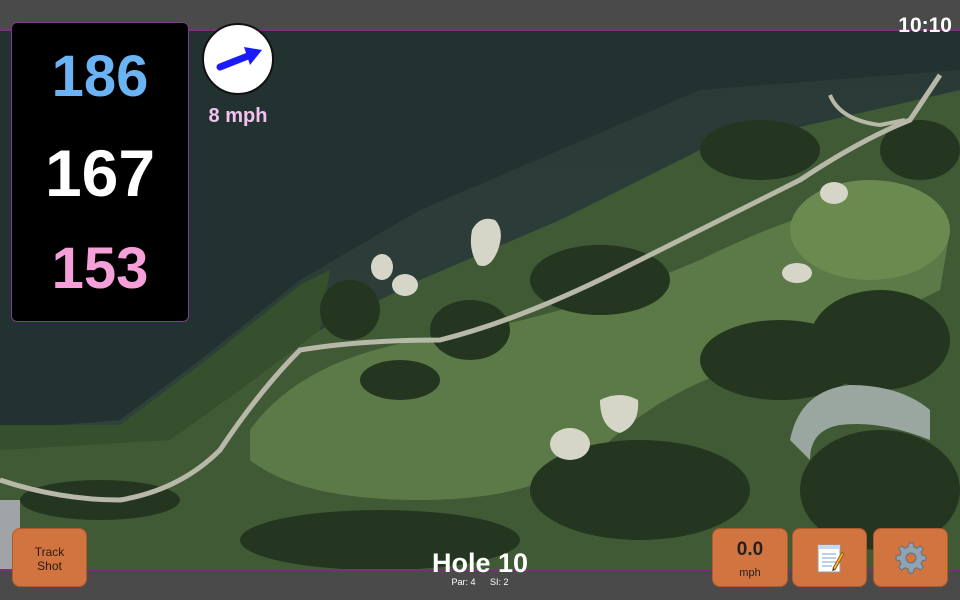 The width and height of the screenshot is (960, 600). I want to click on back-distance: 186, so click(100, 76).